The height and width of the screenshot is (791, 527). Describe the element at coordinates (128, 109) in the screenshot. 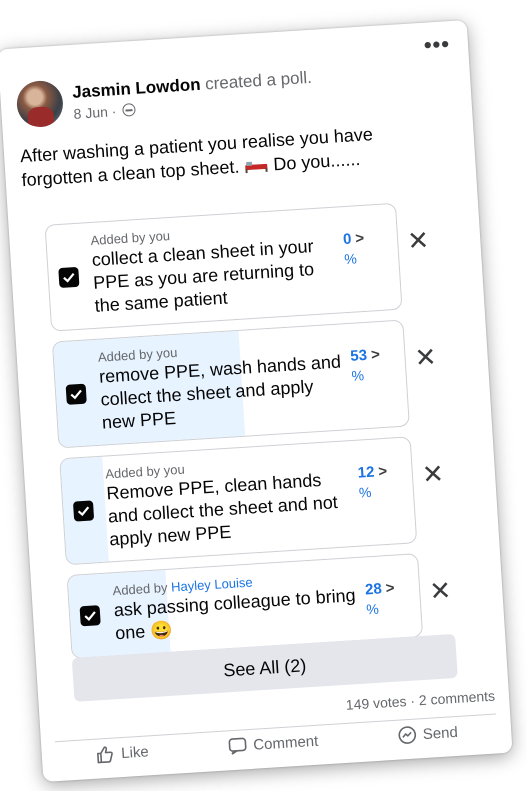

I see `friends-icon` at that location.